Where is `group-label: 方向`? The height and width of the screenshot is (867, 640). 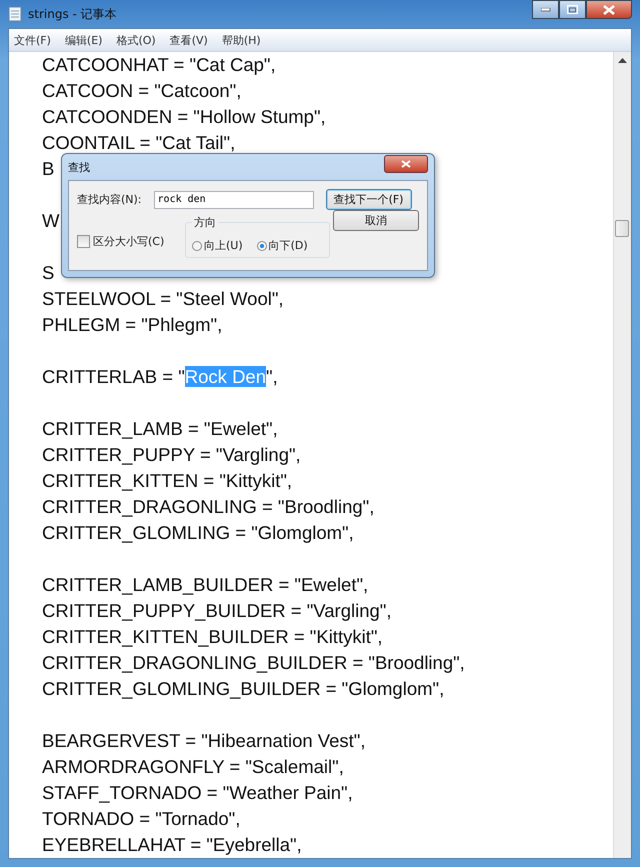 group-label: 方向 is located at coordinates (205, 222).